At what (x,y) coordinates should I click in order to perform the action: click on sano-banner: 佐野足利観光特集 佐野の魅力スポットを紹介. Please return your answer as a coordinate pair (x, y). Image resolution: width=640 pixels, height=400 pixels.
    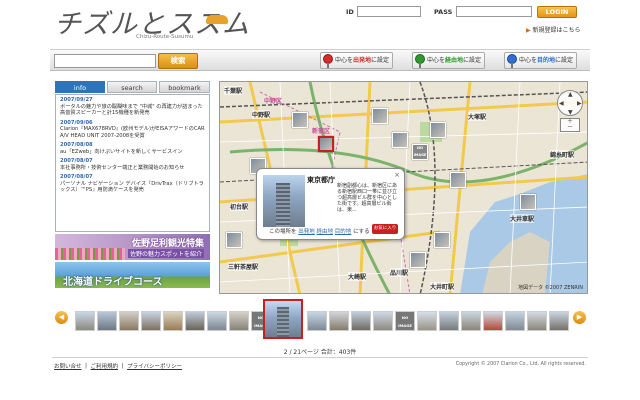
    Looking at the image, I should click on (132, 247).